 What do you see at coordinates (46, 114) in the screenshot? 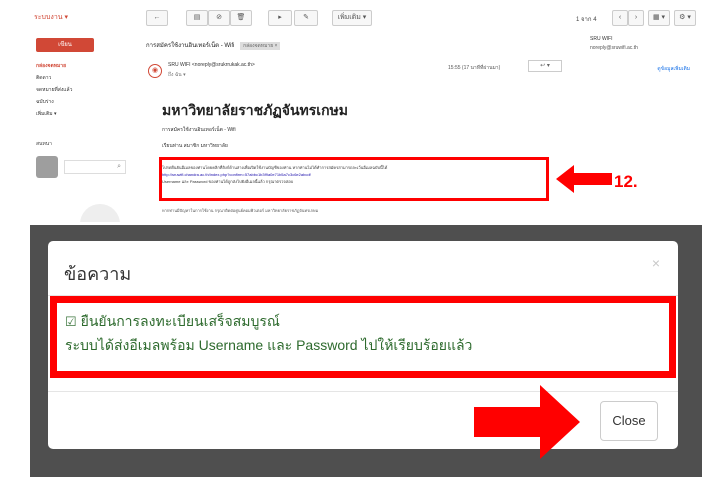
I see `sidebar-item-more: เพิ่มเติม ▾` at bounding box center [46, 114].